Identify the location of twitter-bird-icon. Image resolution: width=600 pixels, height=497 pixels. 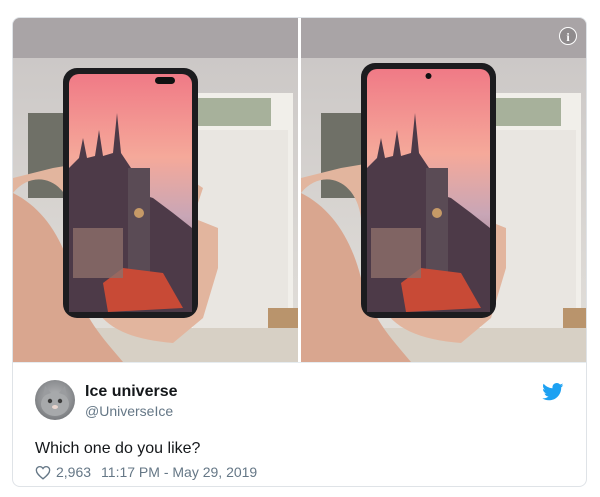
(553, 392).